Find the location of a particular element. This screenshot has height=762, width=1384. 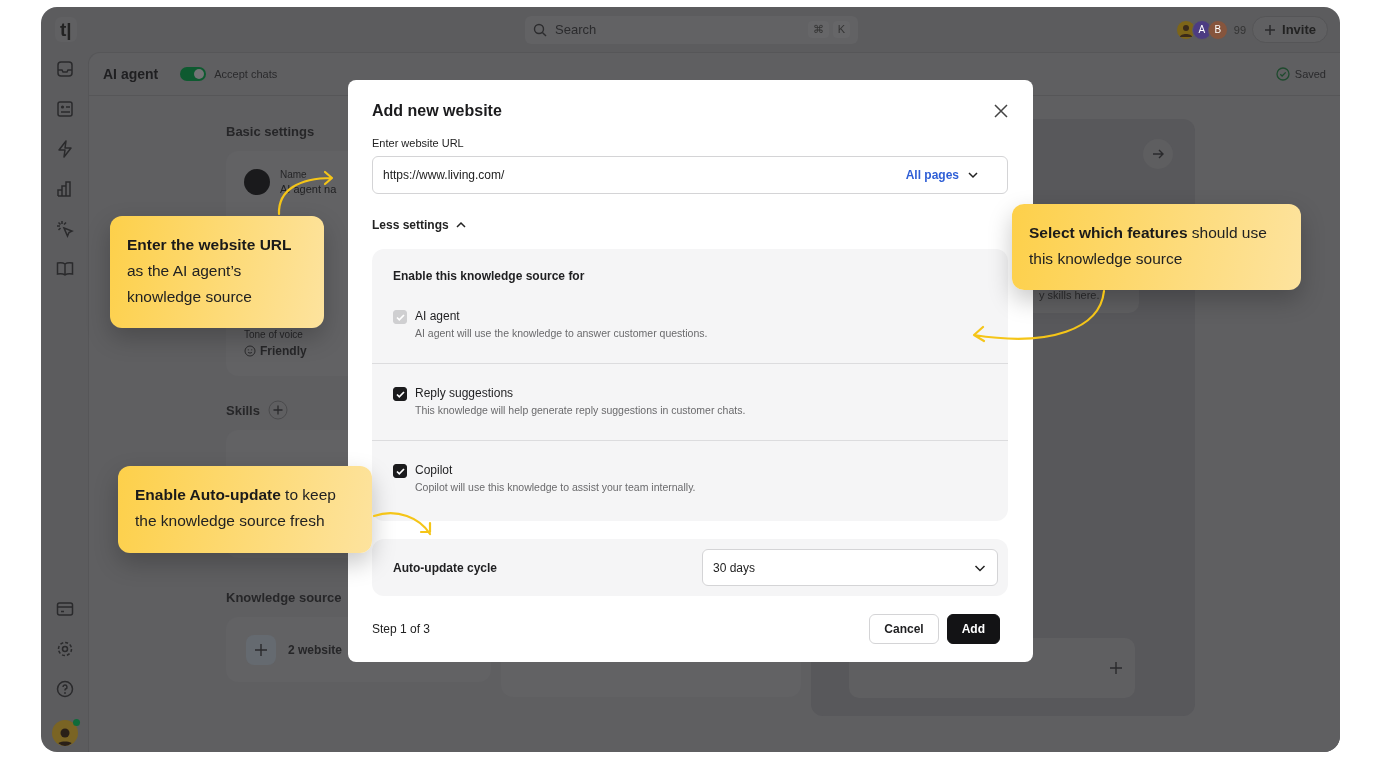

checkbox-description: AI agent will use the knowledge to answer customer questions. is located at coordinates (561, 333).